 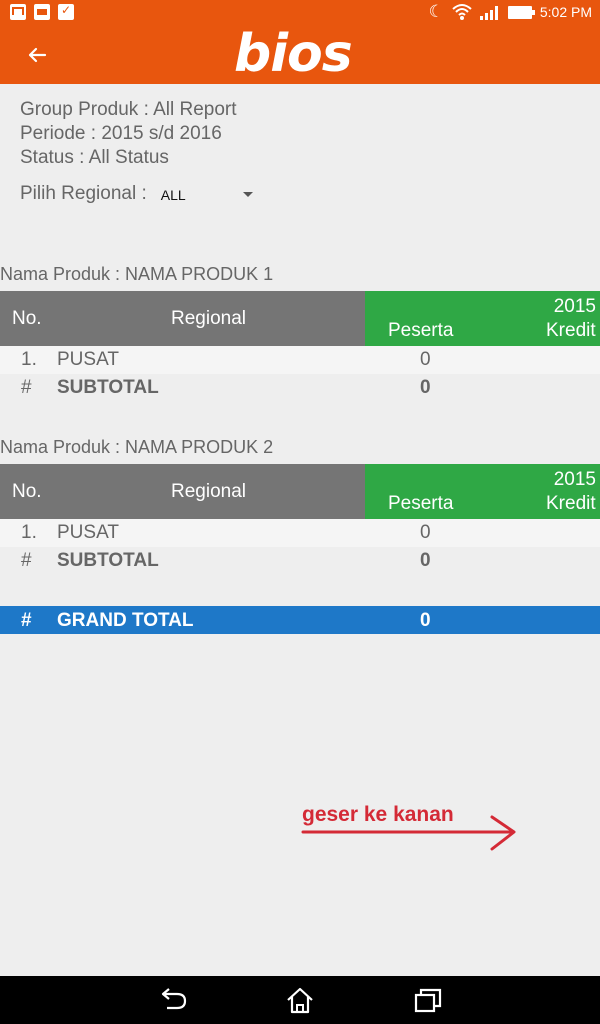 What do you see at coordinates (293, 54) in the screenshot?
I see `bios-logo: bios` at bounding box center [293, 54].